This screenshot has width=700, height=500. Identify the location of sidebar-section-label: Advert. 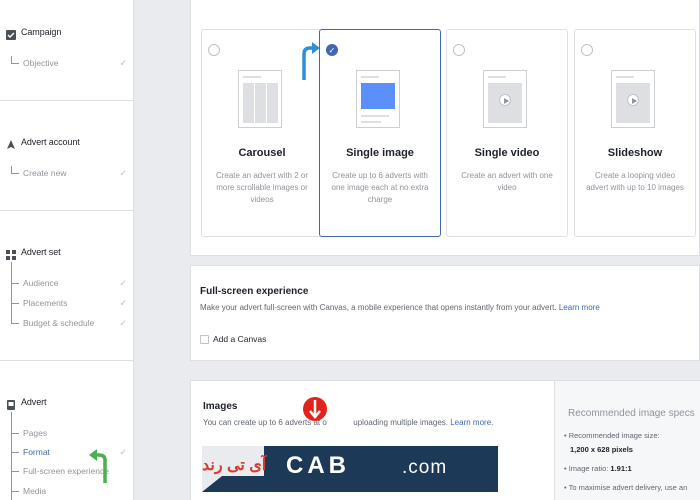
(34, 402).